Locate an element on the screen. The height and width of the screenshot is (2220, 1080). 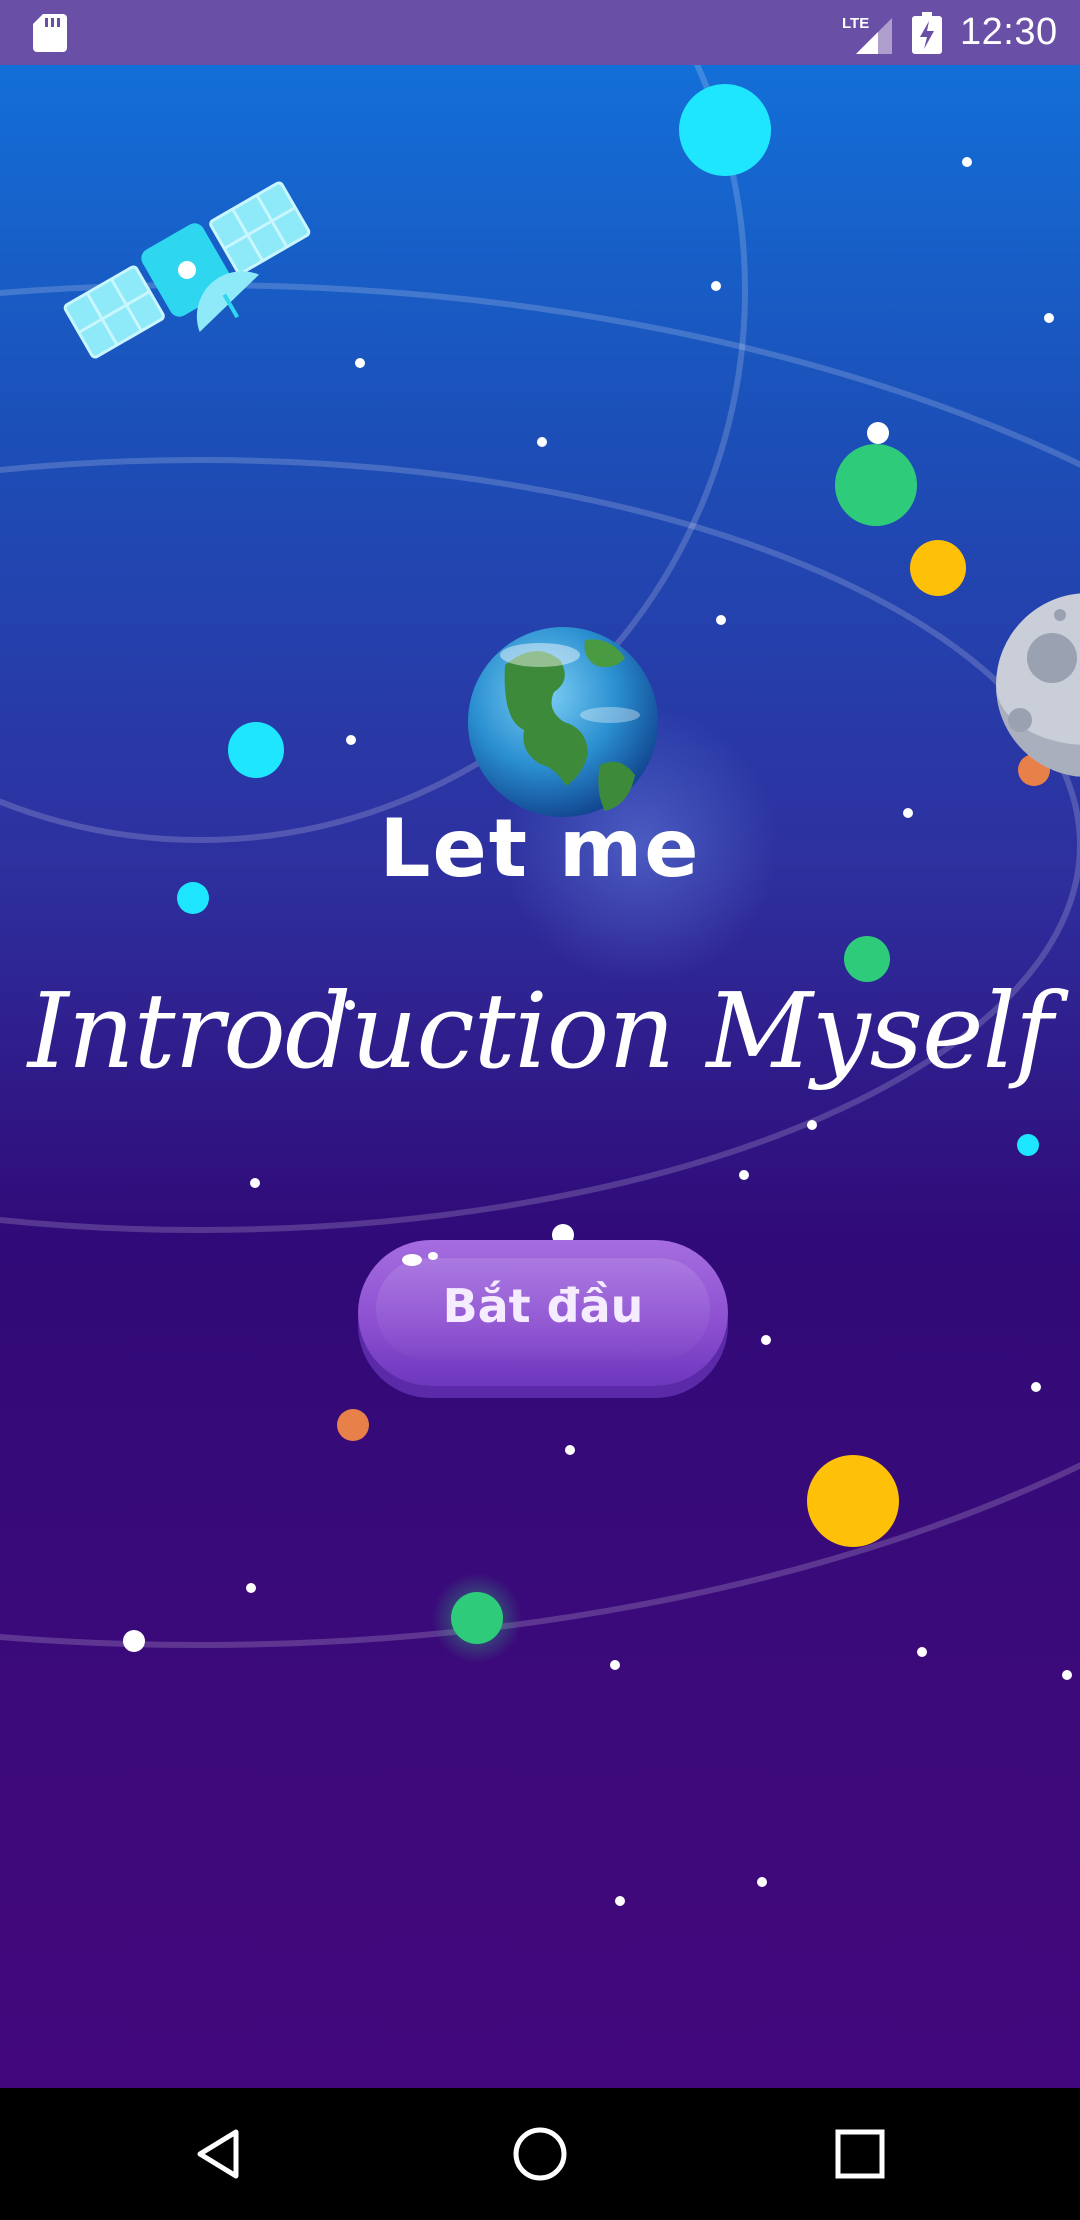
cyan-dot is located at coordinates (1028, 1145).